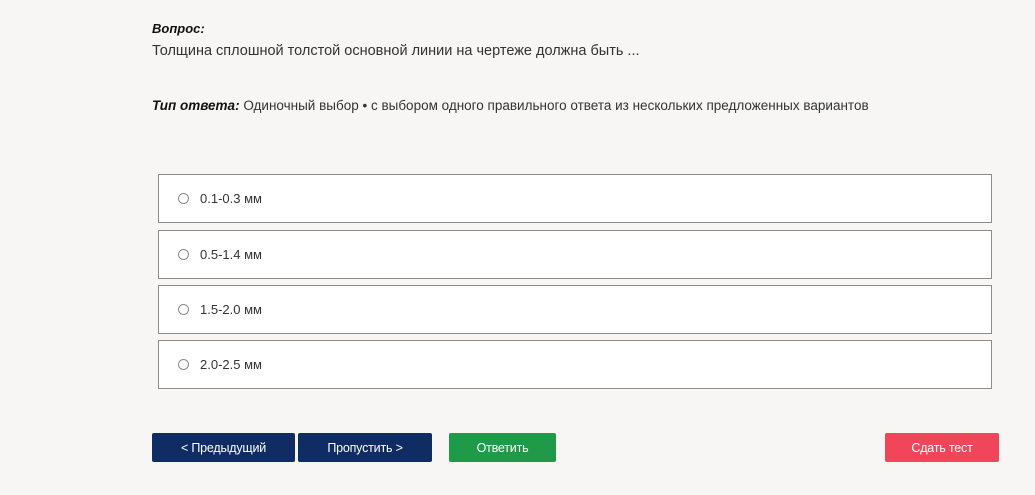  Describe the element at coordinates (575, 309) in the screenshot. I see `answer-option-3: 1.5-2.0 мм` at that location.